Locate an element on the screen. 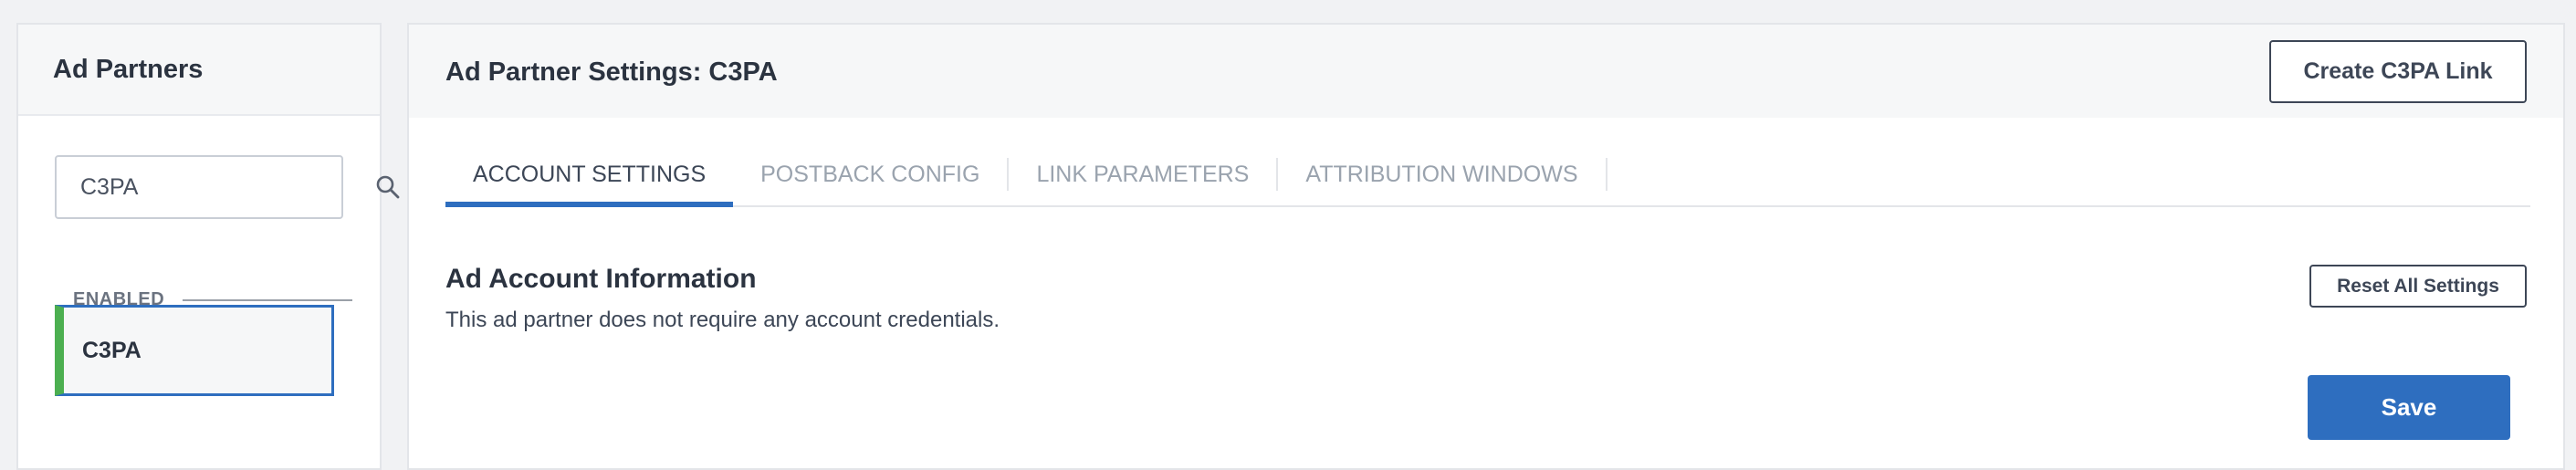 The height and width of the screenshot is (470, 2576). create-link-button: Create C3PA Link is located at coordinates (2398, 71).